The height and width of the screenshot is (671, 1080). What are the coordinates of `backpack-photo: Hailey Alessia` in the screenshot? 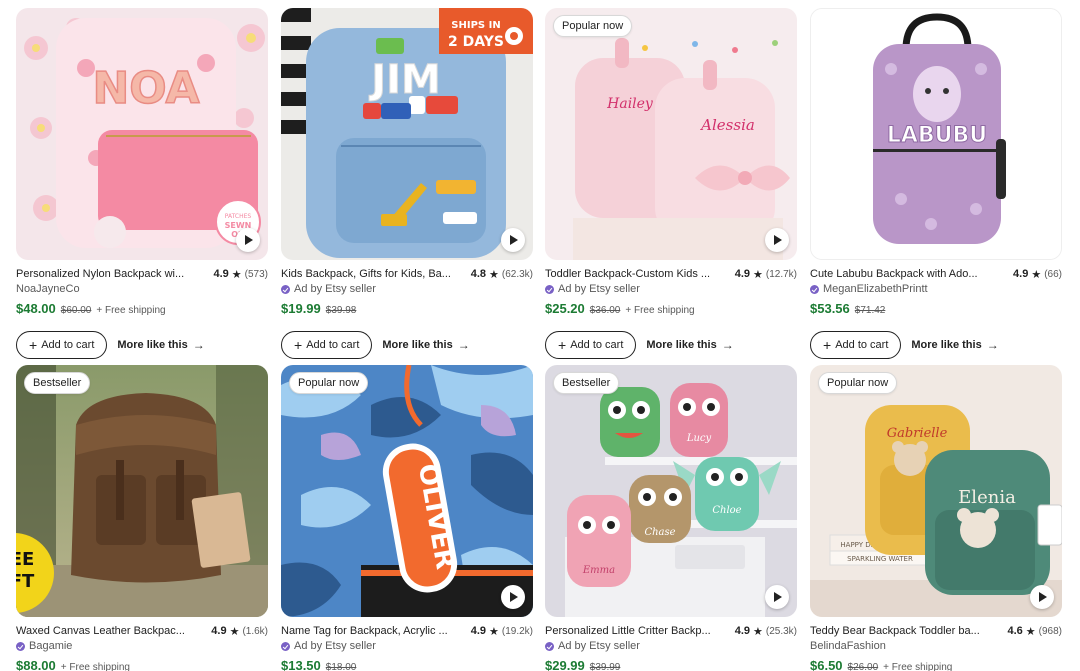 It's located at (671, 134).